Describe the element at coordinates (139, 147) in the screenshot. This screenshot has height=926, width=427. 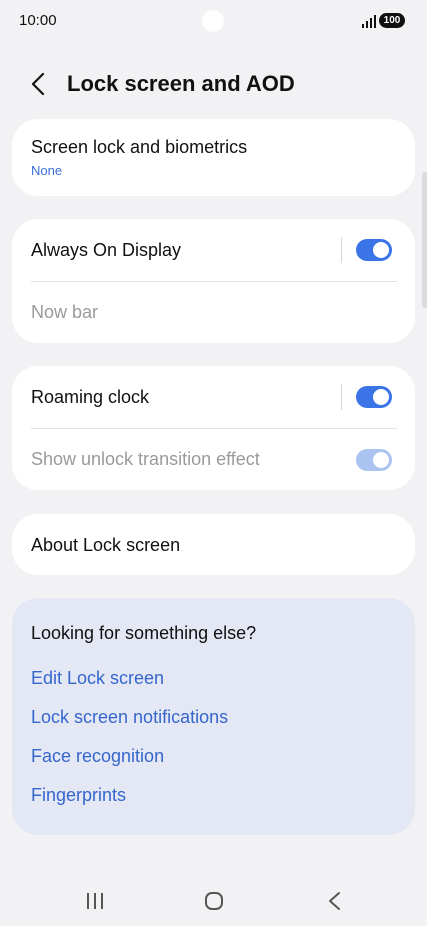
I see `screen-lock-title: Screen lock and biometrics` at that location.